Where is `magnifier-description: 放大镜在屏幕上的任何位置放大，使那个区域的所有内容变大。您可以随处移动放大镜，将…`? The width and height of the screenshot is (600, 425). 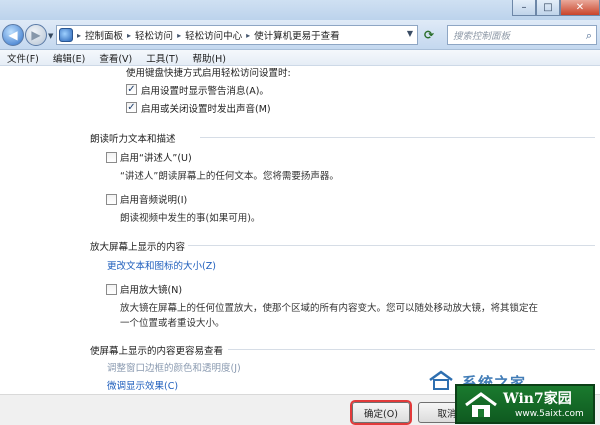 magnifier-description: 放大镜在屏幕上的任何位置放大，使那个区域的所有内容变大。您可以随处移动放大镜，将… is located at coordinates (329, 308).